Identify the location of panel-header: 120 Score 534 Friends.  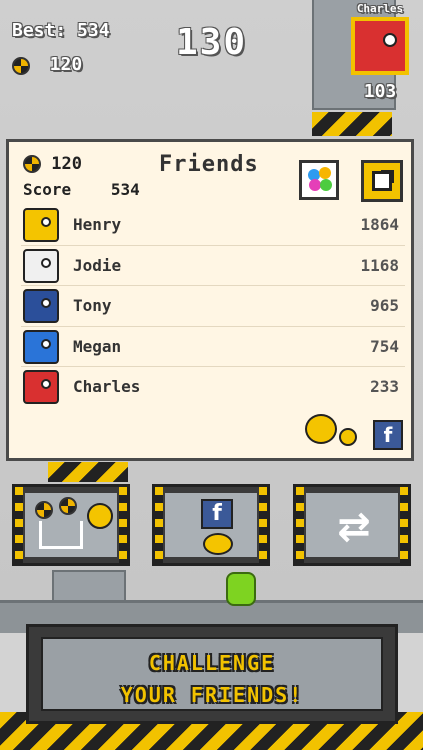
(213, 176).